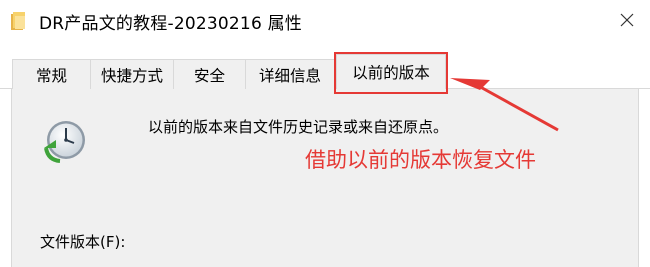 The image size is (650, 267). I want to click on close-button, so click(627, 20).